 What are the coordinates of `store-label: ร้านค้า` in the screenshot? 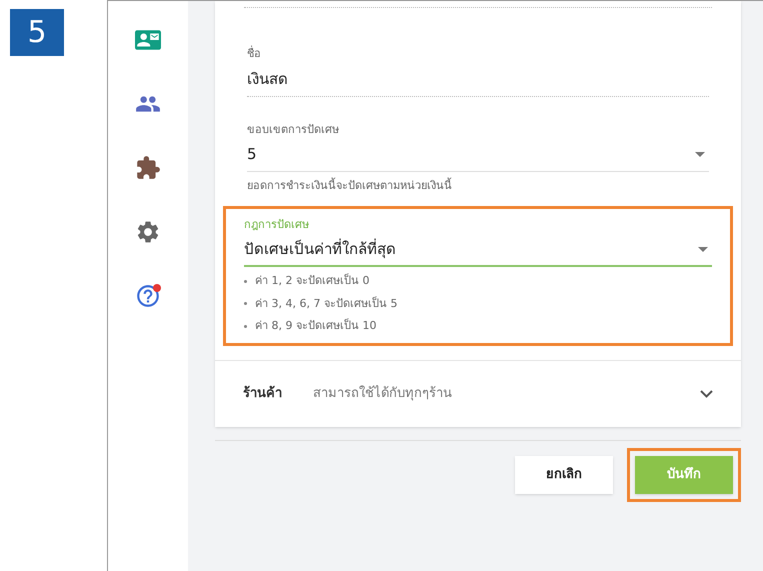 It's located at (263, 393).